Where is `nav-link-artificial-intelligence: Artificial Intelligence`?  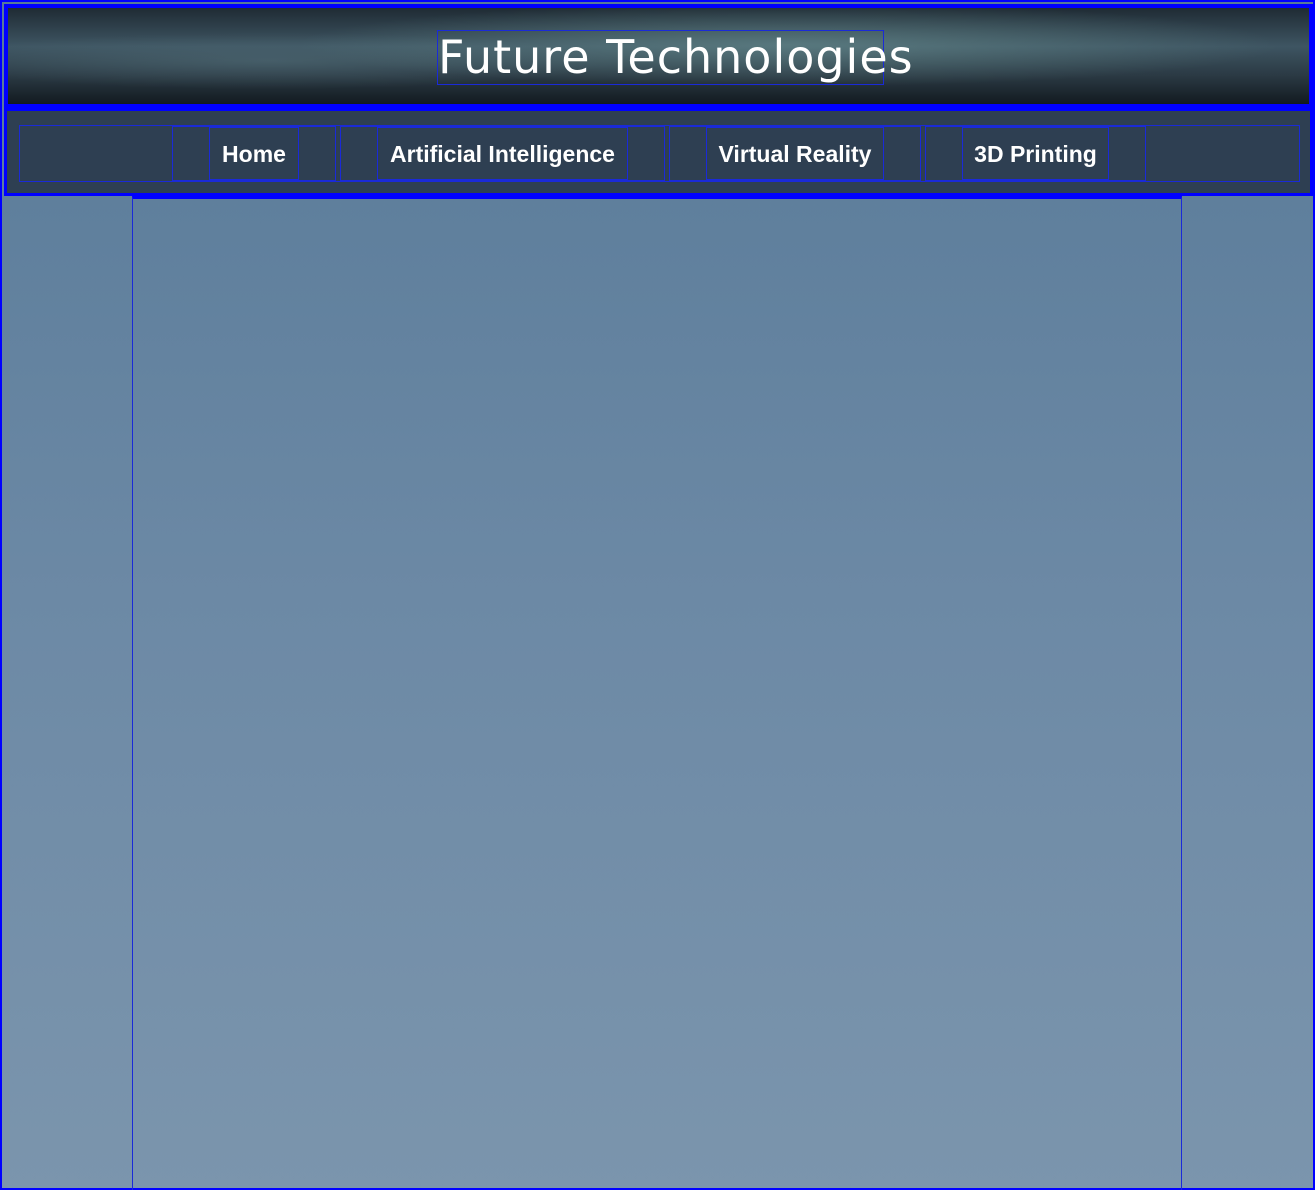
nav-link-artificial-intelligence: Artificial Intelligence is located at coordinates (502, 153).